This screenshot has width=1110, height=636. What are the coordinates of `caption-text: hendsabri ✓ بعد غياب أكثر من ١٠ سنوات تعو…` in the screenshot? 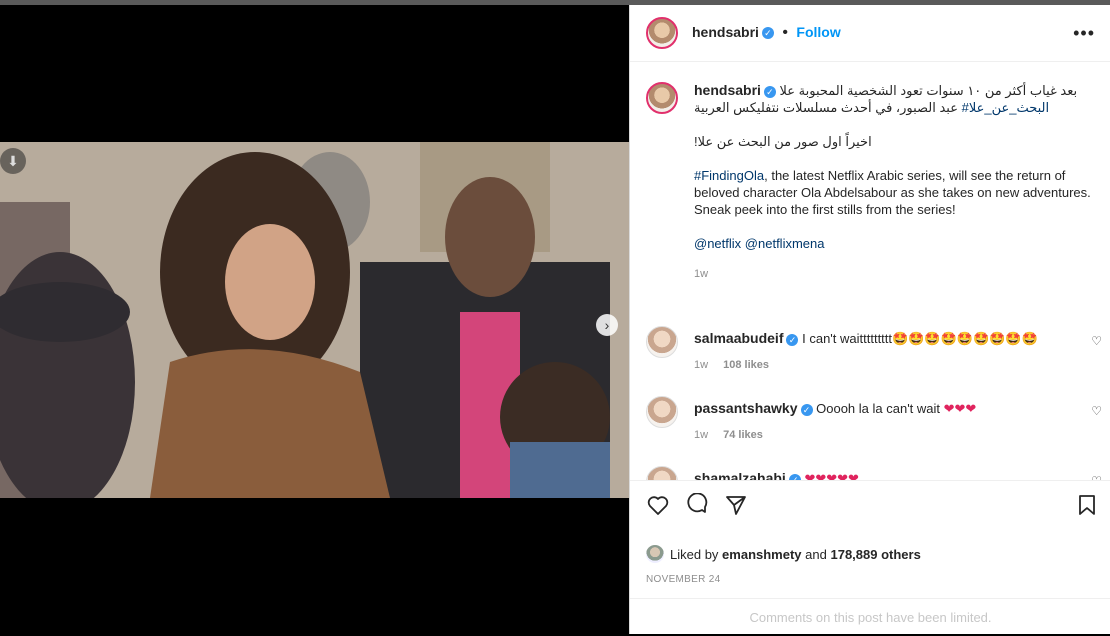 It's located at (894, 182).